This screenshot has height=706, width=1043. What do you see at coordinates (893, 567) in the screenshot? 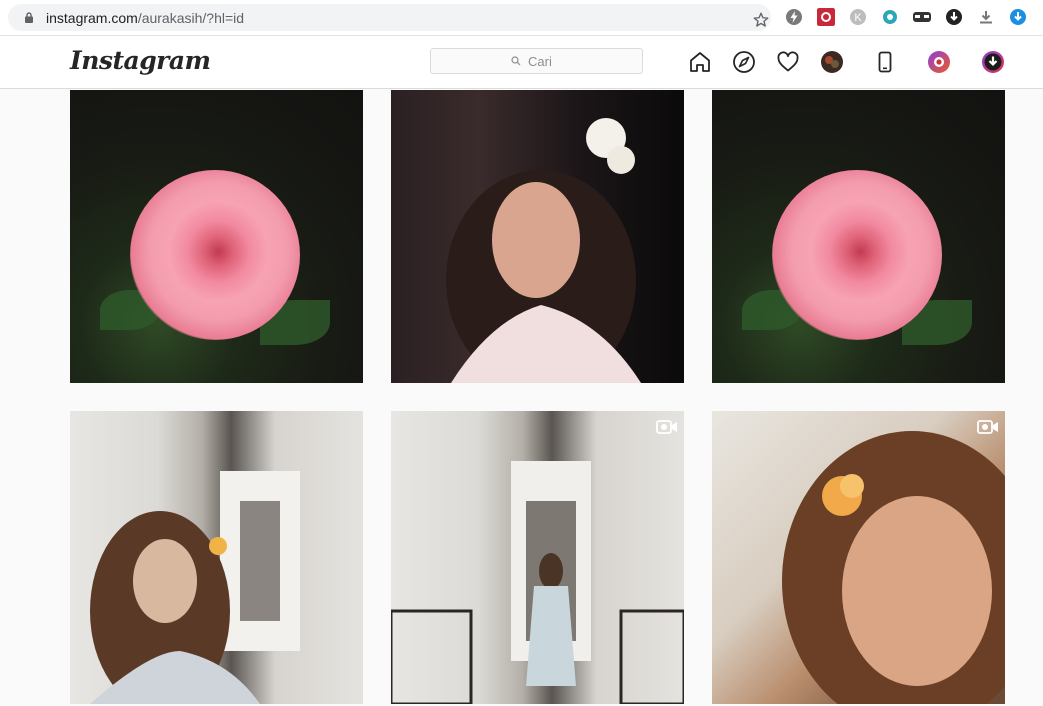
I see `selfie-flower-image` at bounding box center [893, 567].